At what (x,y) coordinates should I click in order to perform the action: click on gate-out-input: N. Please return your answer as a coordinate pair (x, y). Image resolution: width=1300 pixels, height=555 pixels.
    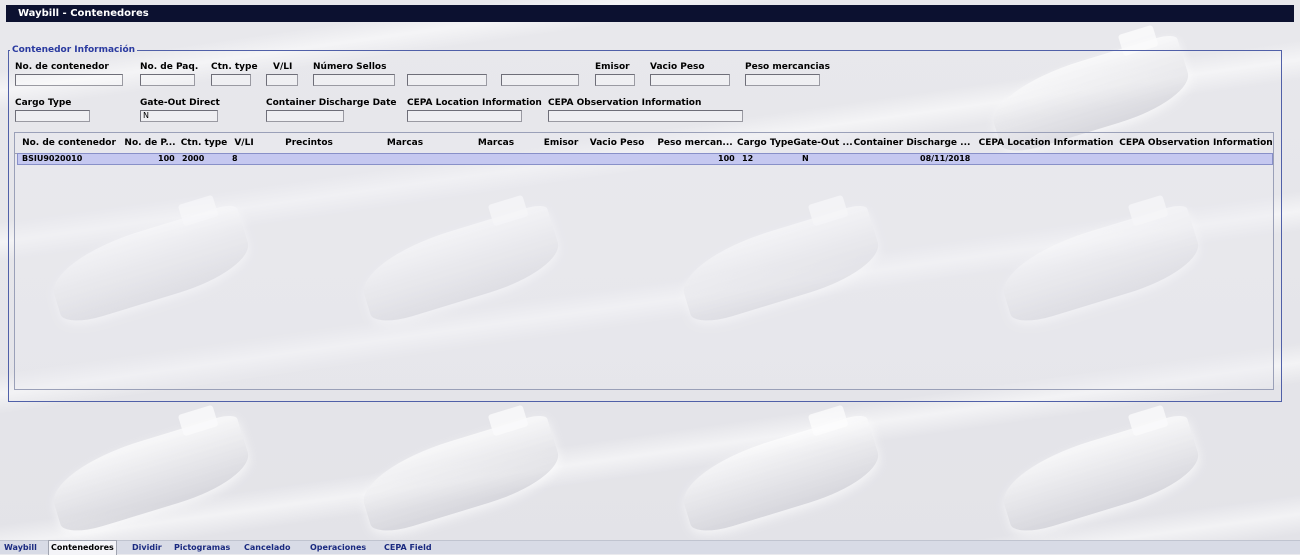
    Looking at the image, I should click on (179, 116).